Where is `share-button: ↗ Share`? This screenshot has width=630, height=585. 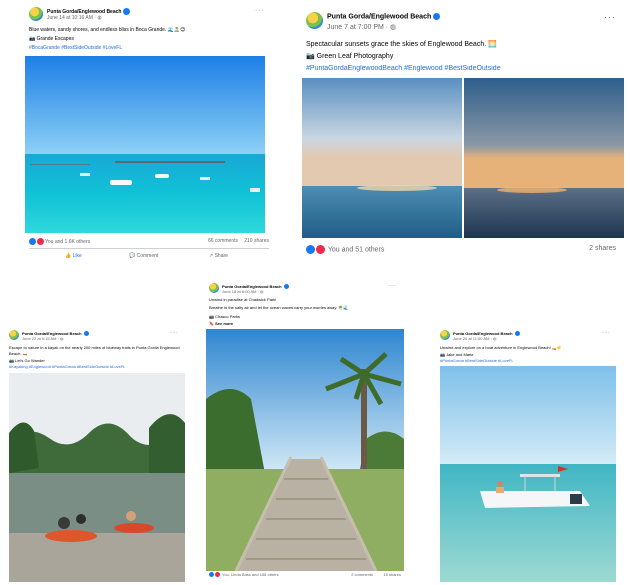 share-button: ↗ Share is located at coordinates (218, 256).